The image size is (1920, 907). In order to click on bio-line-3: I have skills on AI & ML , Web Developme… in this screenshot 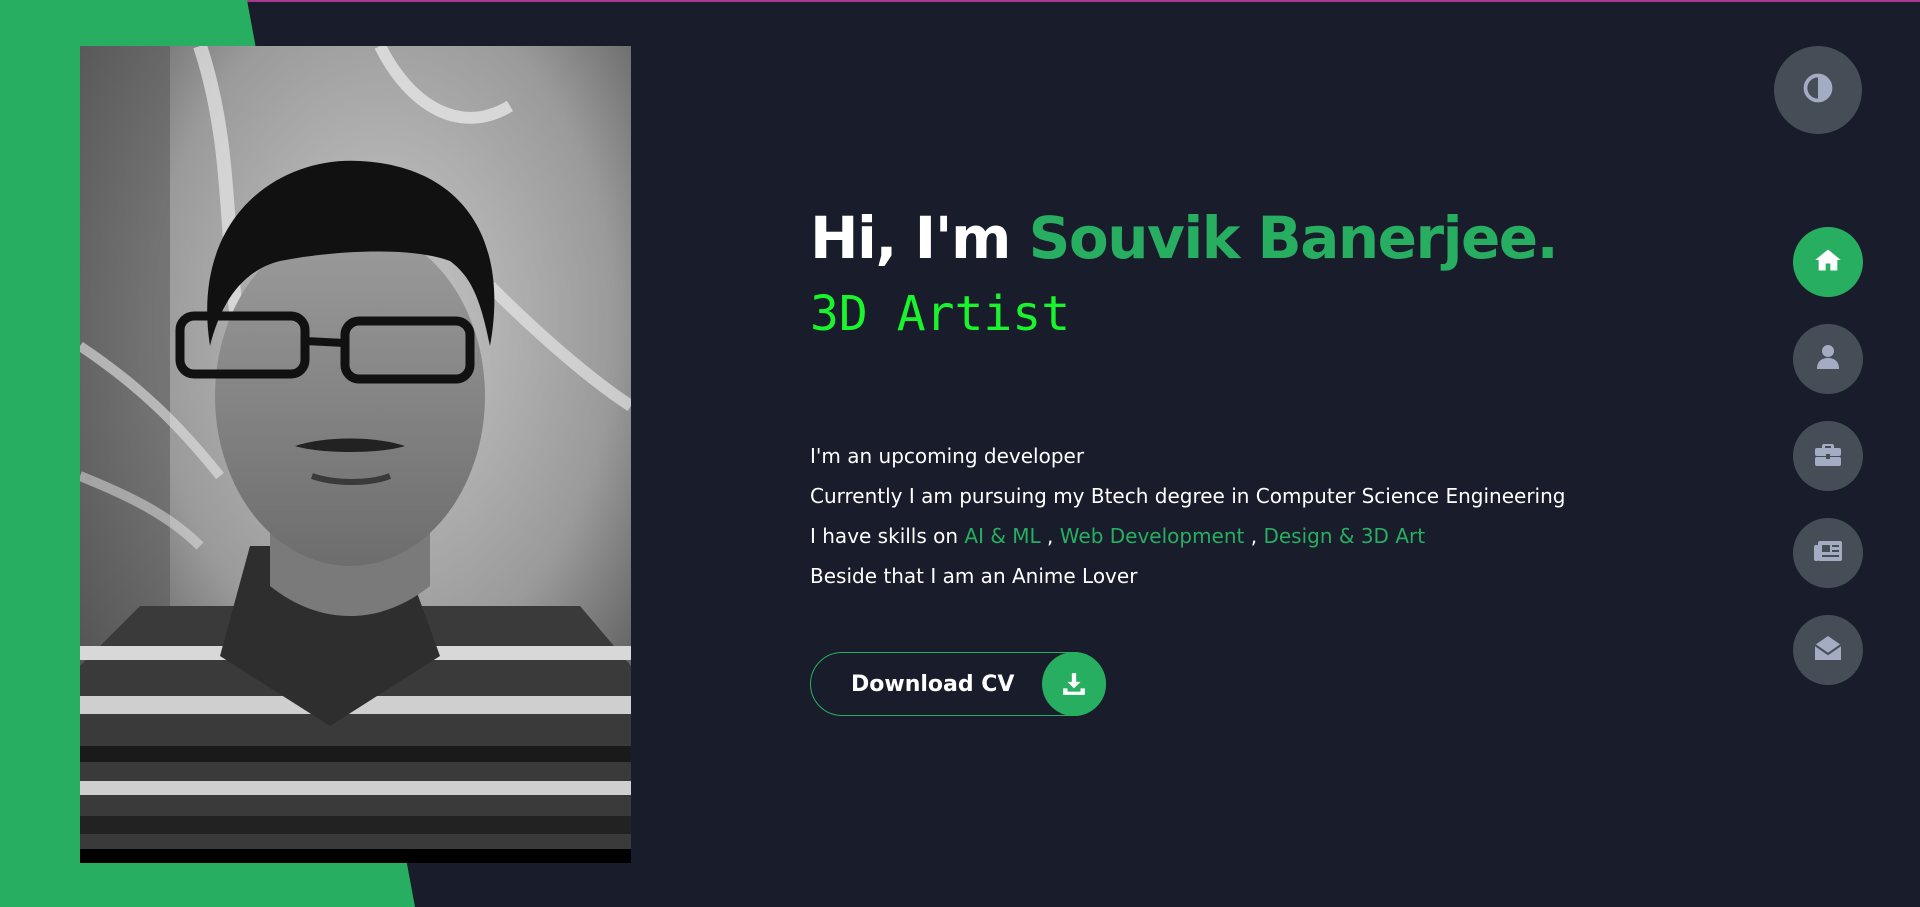, I will do `click(1240, 536)`.